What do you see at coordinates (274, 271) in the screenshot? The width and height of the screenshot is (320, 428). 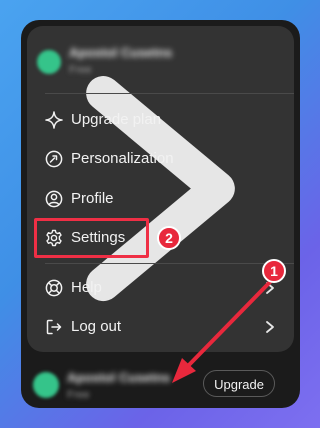 I see `step-badge-1: 1` at bounding box center [274, 271].